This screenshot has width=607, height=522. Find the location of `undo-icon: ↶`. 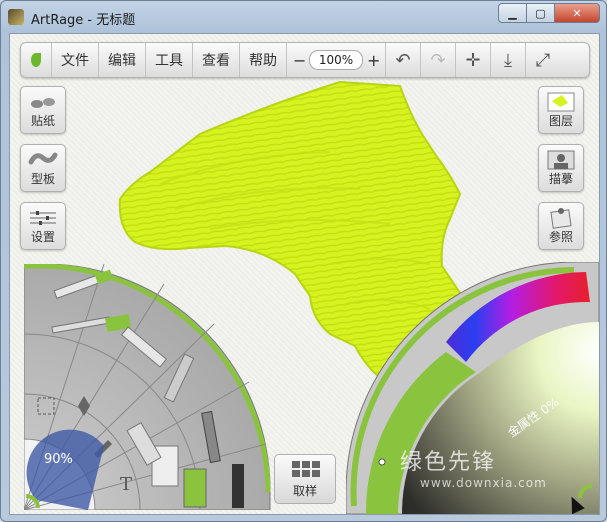

undo-icon: ↶ is located at coordinates (403, 60).